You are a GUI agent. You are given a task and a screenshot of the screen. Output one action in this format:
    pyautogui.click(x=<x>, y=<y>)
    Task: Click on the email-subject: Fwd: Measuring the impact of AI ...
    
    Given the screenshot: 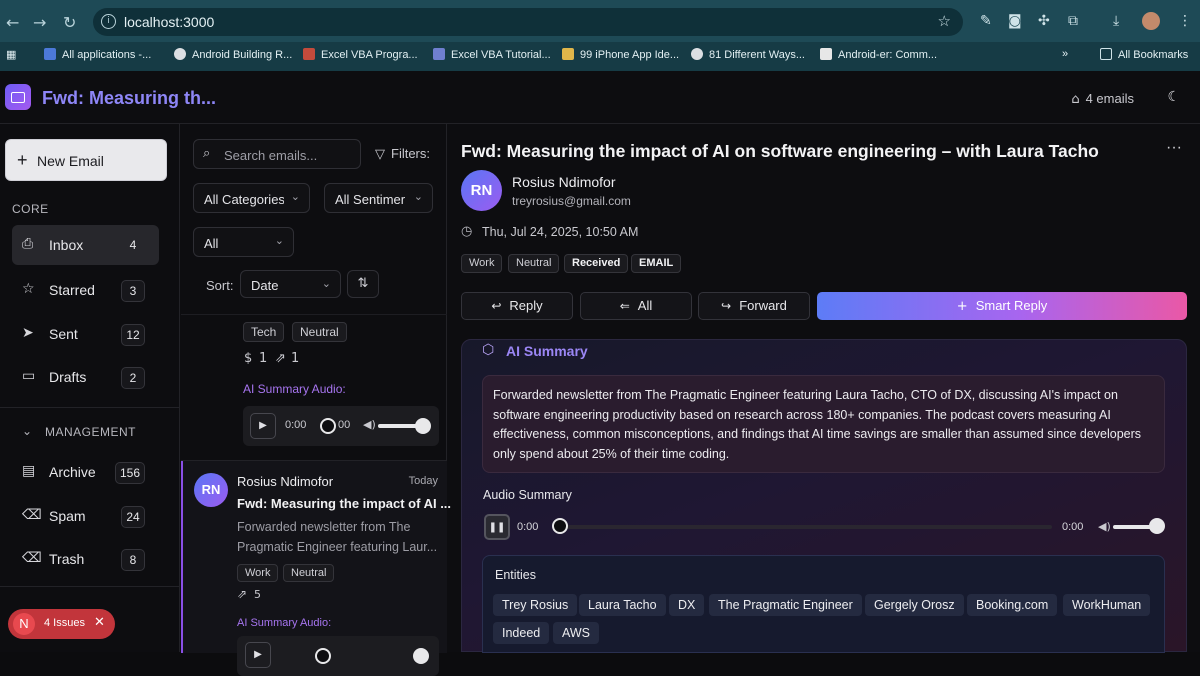 What is the action you would take?
    pyautogui.click(x=344, y=503)
    